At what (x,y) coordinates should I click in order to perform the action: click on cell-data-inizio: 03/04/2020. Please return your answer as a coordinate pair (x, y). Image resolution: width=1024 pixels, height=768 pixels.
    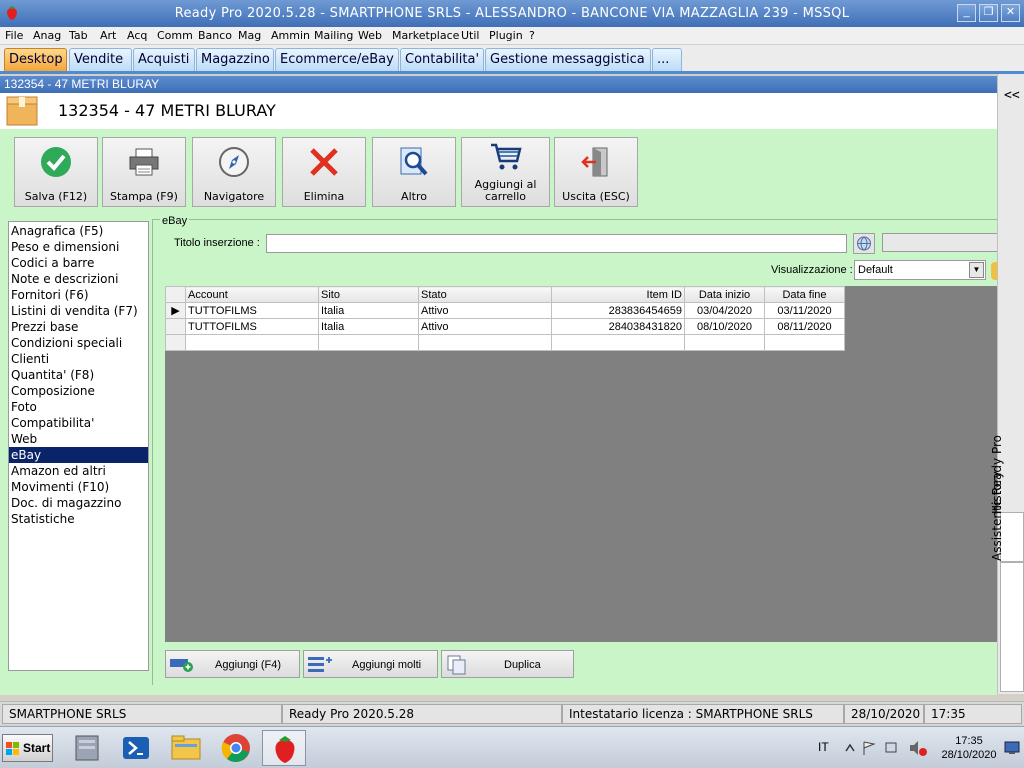
    Looking at the image, I should click on (724, 310).